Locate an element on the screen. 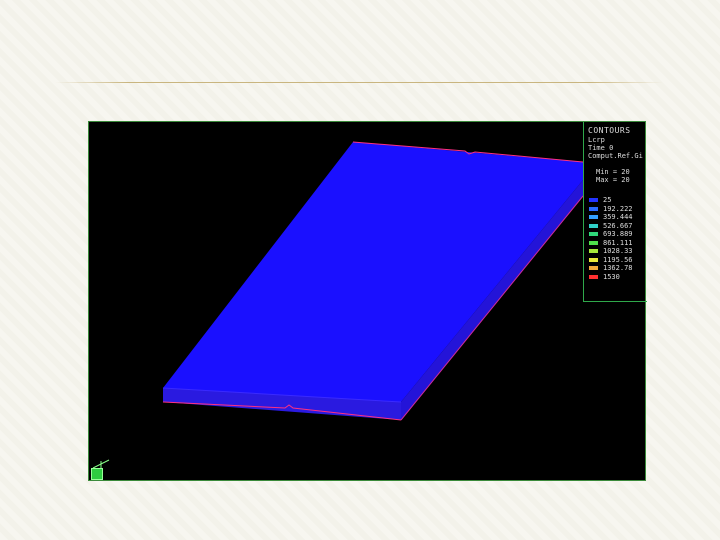  legend-value: 1195.56 is located at coordinates (618, 259).